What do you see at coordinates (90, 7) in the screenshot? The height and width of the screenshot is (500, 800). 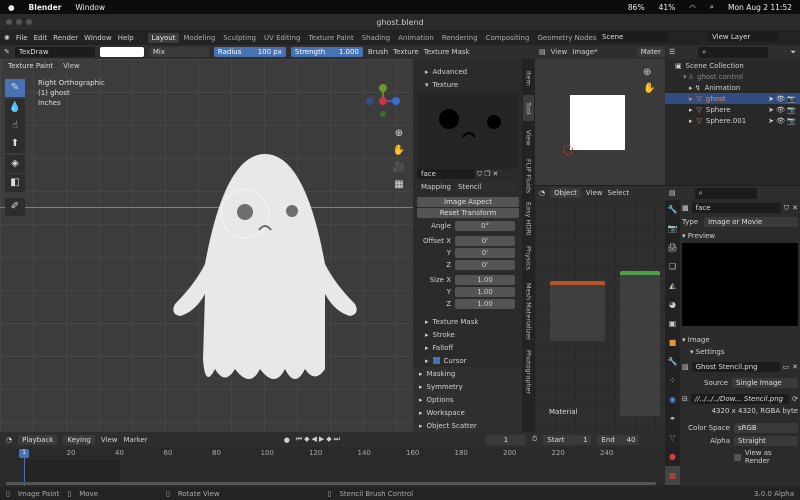 I see `window-menu: Window` at bounding box center [90, 7].